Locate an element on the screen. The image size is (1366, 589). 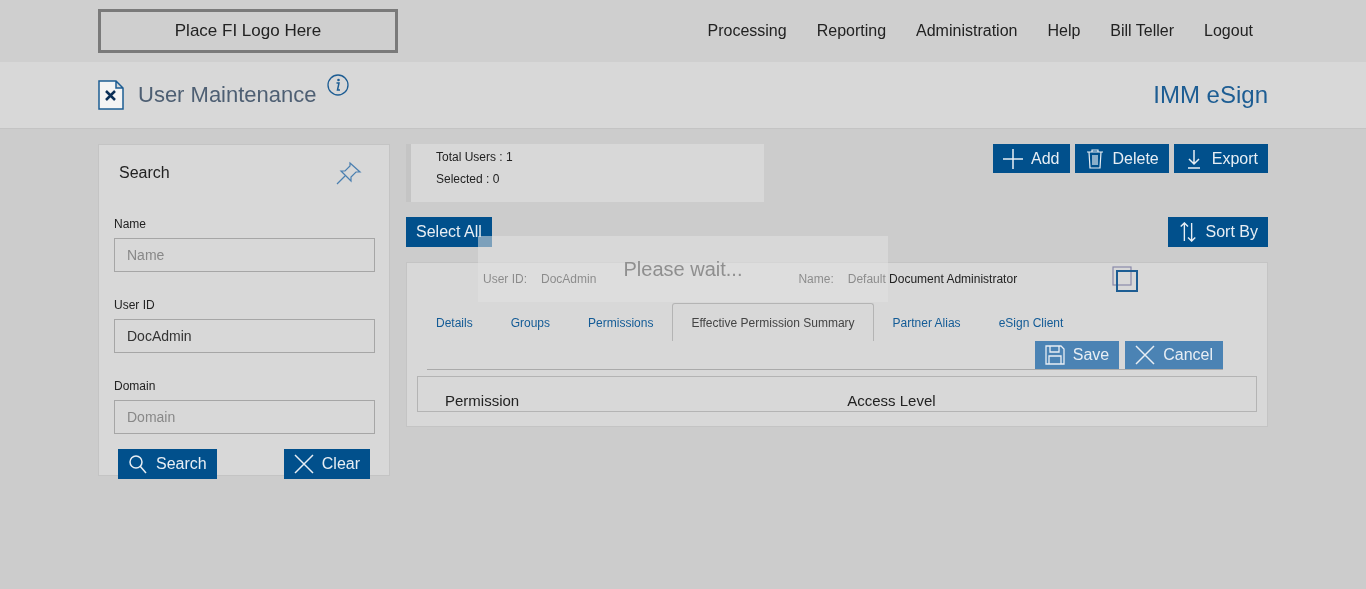
floppy-icon is located at coordinates (1054, 355).